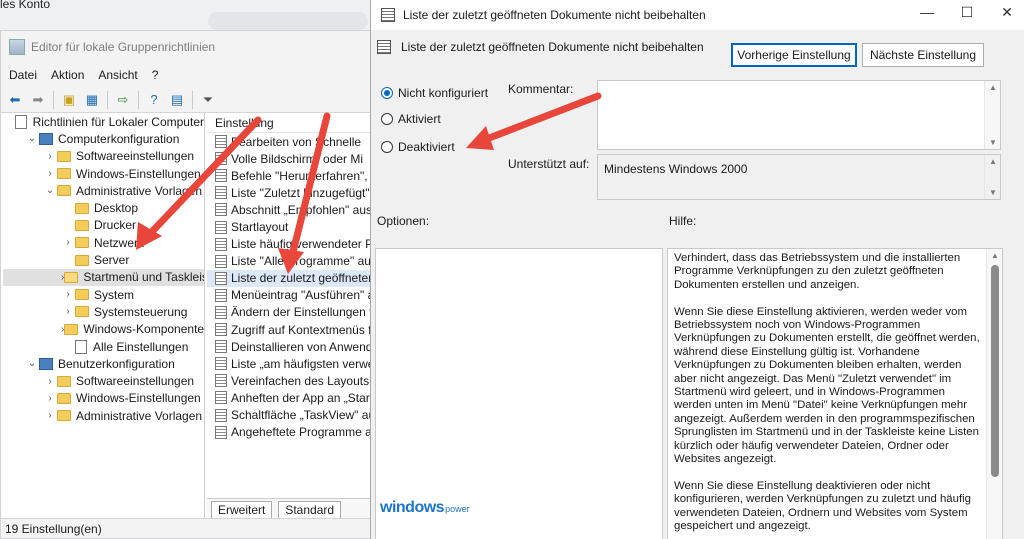 This screenshot has width=1024, height=539. I want to click on tree-item: Alle Einstellungen, so click(103, 346).